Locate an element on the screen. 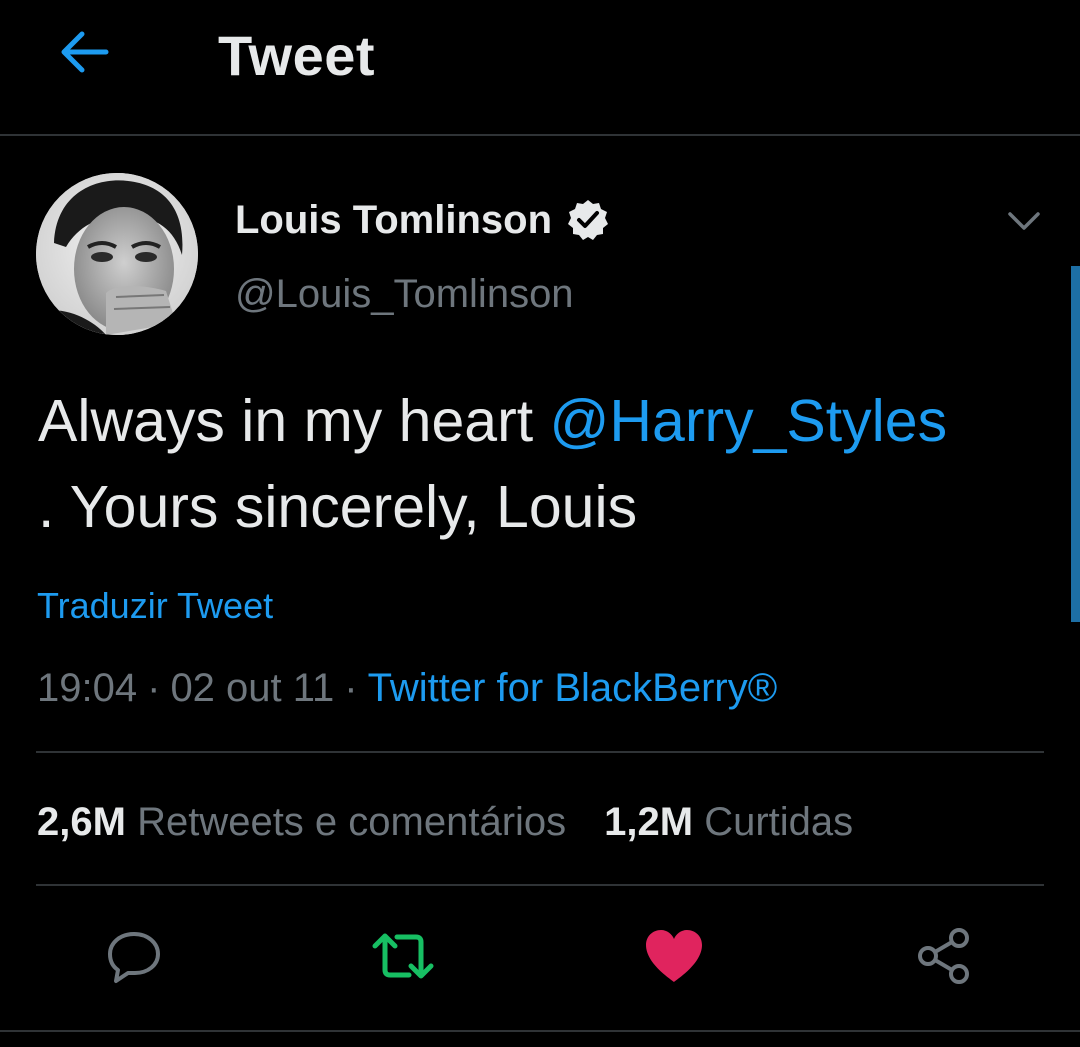  retweets-count: 2,6M is located at coordinates (81, 822).